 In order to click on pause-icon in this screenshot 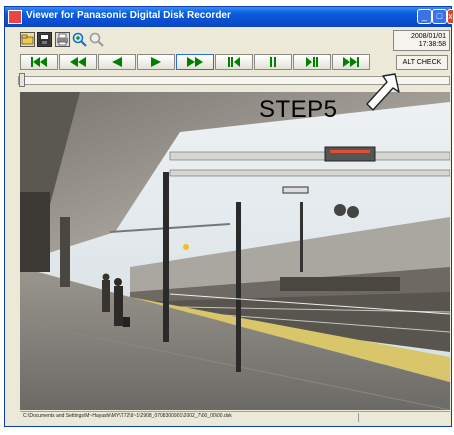, I will do `click(273, 62)`.